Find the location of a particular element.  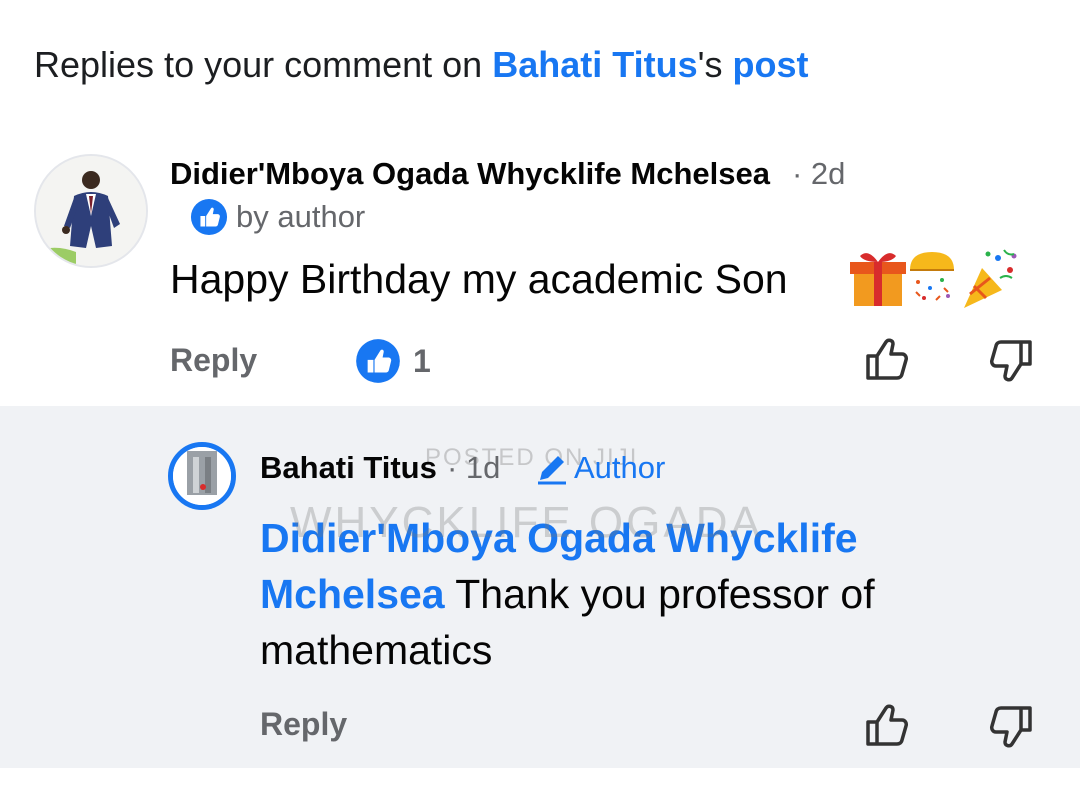

confetti-ball-emoji is located at coordinates (932, 276).